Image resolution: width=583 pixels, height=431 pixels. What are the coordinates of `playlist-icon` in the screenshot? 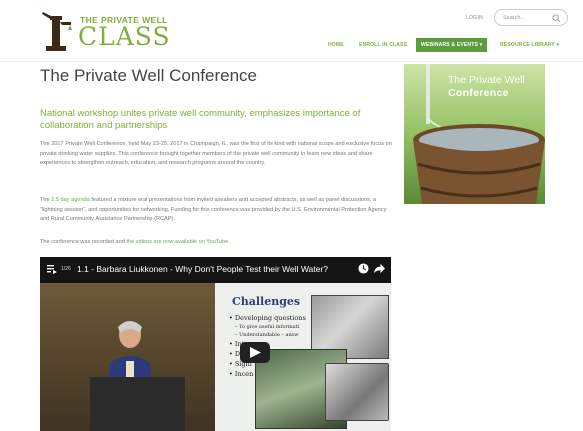 It's located at (52, 269).